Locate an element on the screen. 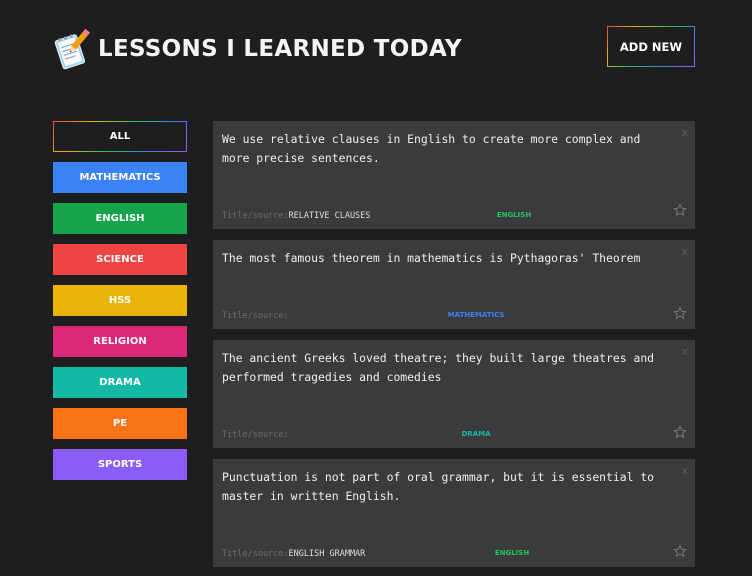 The width and height of the screenshot is (752, 576). category-label: DRAMA is located at coordinates (120, 382).